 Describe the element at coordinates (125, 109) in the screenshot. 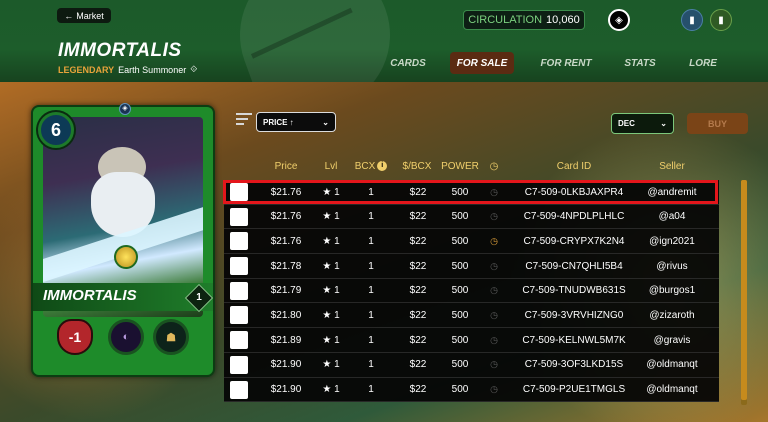

I see `edition-gem-icon: ◈` at that location.